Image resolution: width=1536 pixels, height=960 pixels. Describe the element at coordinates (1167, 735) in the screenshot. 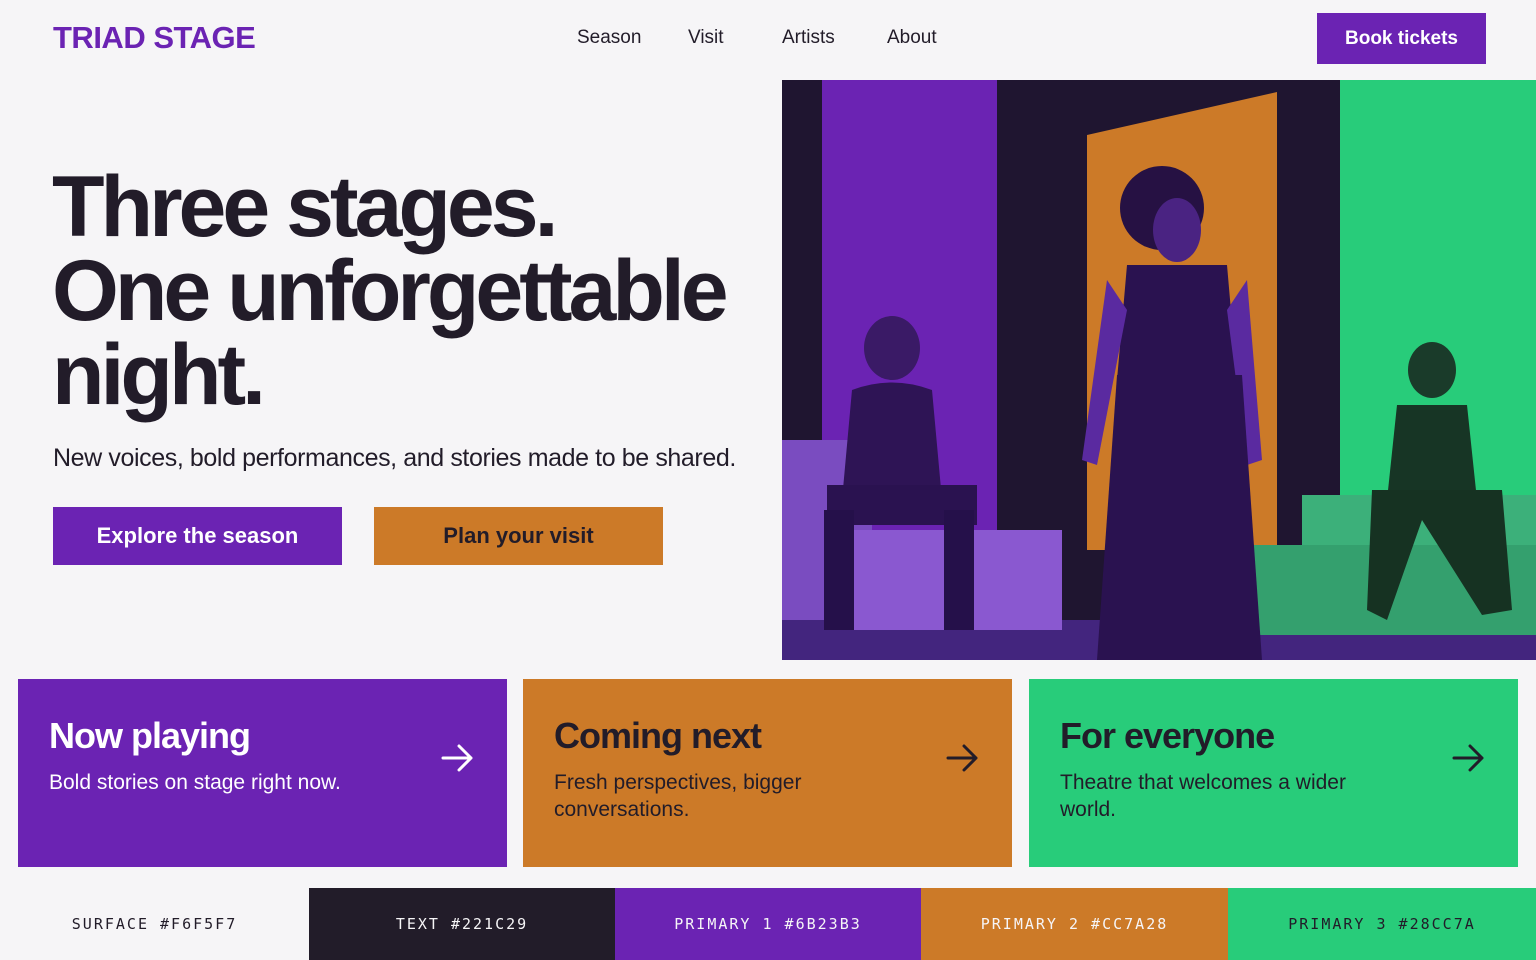

I see `card-title: For everyone` at that location.